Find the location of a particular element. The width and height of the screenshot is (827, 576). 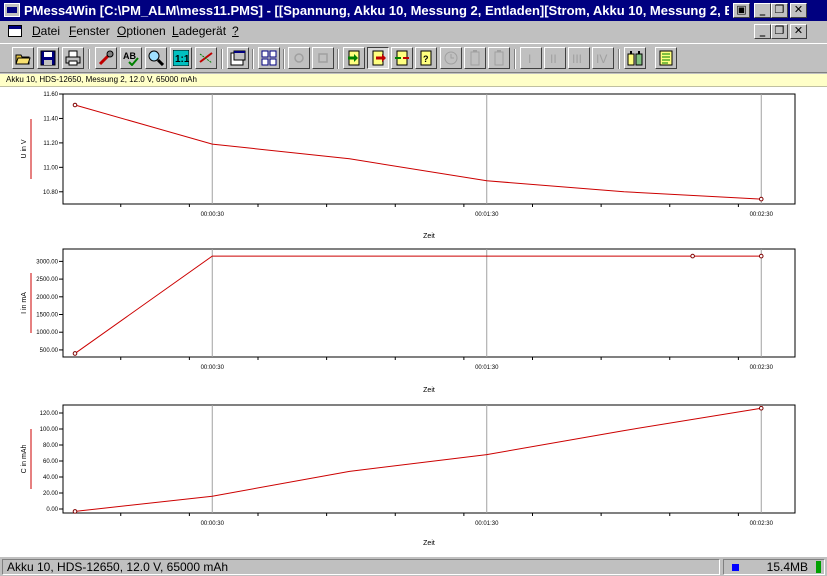

zoom-1to1-button: 1:1 is located at coordinates (181, 58).